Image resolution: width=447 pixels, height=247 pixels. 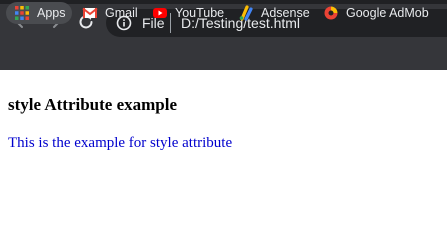 What do you see at coordinates (90, 12) in the screenshot?
I see `gmail-icon` at bounding box center [90, 12].